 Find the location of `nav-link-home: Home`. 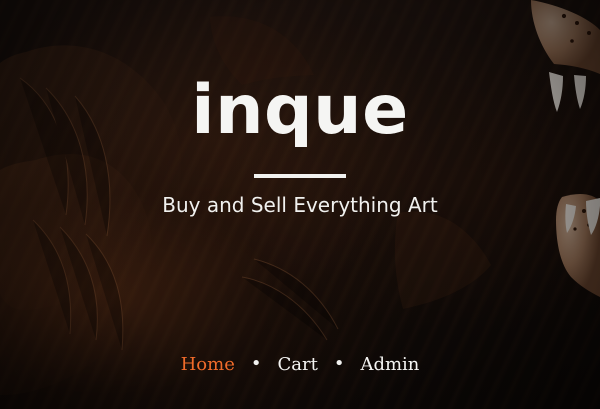

nav-link-home: Home is located at coordinates (208, 365).